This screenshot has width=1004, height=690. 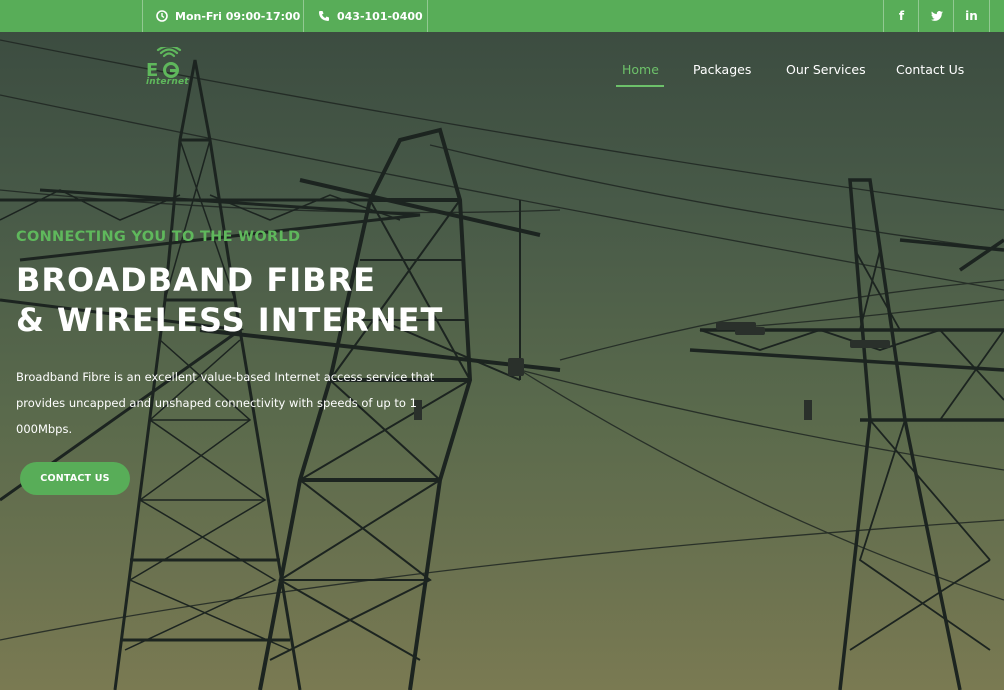 I want to click on hero-title: BROADBAND FIBRE & WIRELESS INTERNET, so click(x=229, y=300).